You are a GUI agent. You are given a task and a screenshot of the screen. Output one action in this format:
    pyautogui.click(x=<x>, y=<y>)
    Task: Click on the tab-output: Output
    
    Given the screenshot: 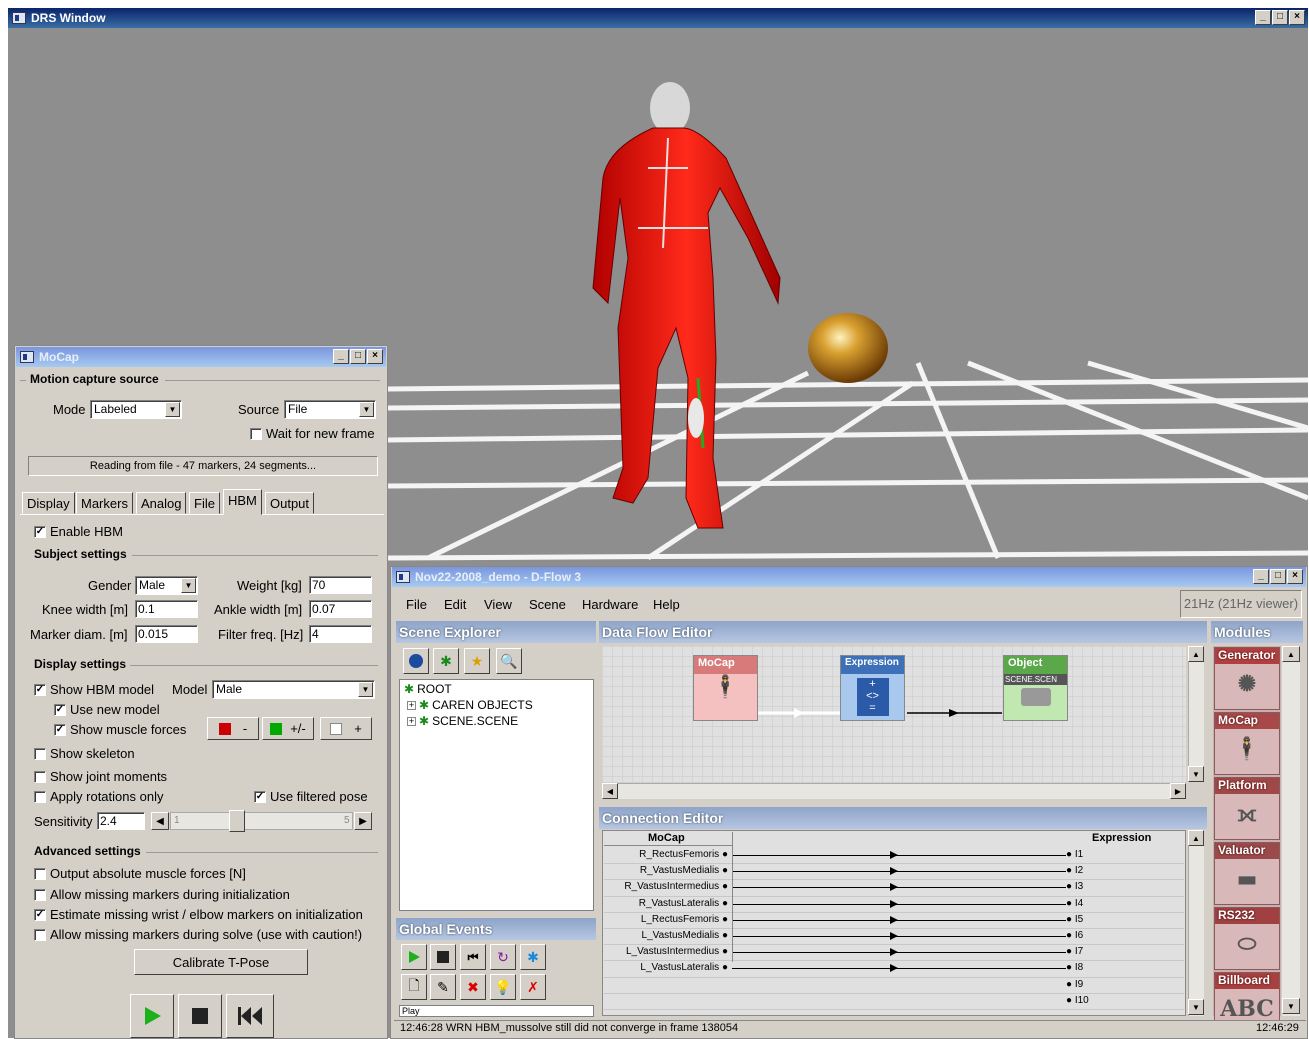 What is the action you would take?
    pyautogui.click(x=290, y=503)
    